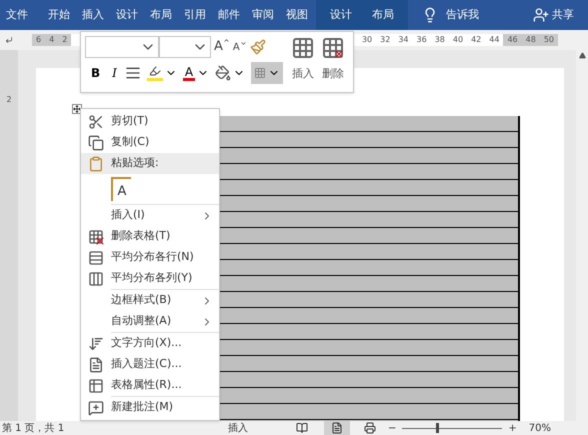  What do you see at coordinates (403, 40) in the screenshot?
I see `ruler-number: 34` at bounding box center [403, 40].